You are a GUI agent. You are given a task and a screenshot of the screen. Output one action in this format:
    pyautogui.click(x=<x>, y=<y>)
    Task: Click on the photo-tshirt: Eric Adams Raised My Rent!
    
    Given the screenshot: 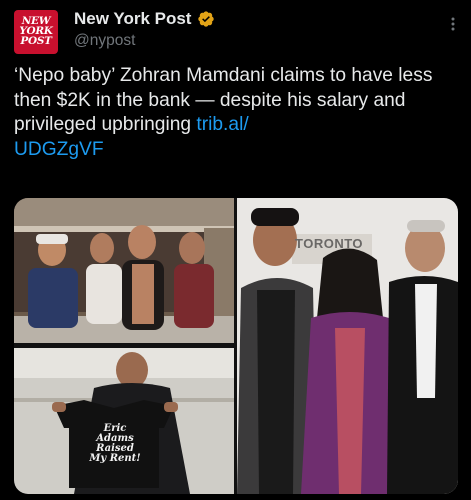 What is the action you would take?
    pyautogui.click(x=124, y=421)
    